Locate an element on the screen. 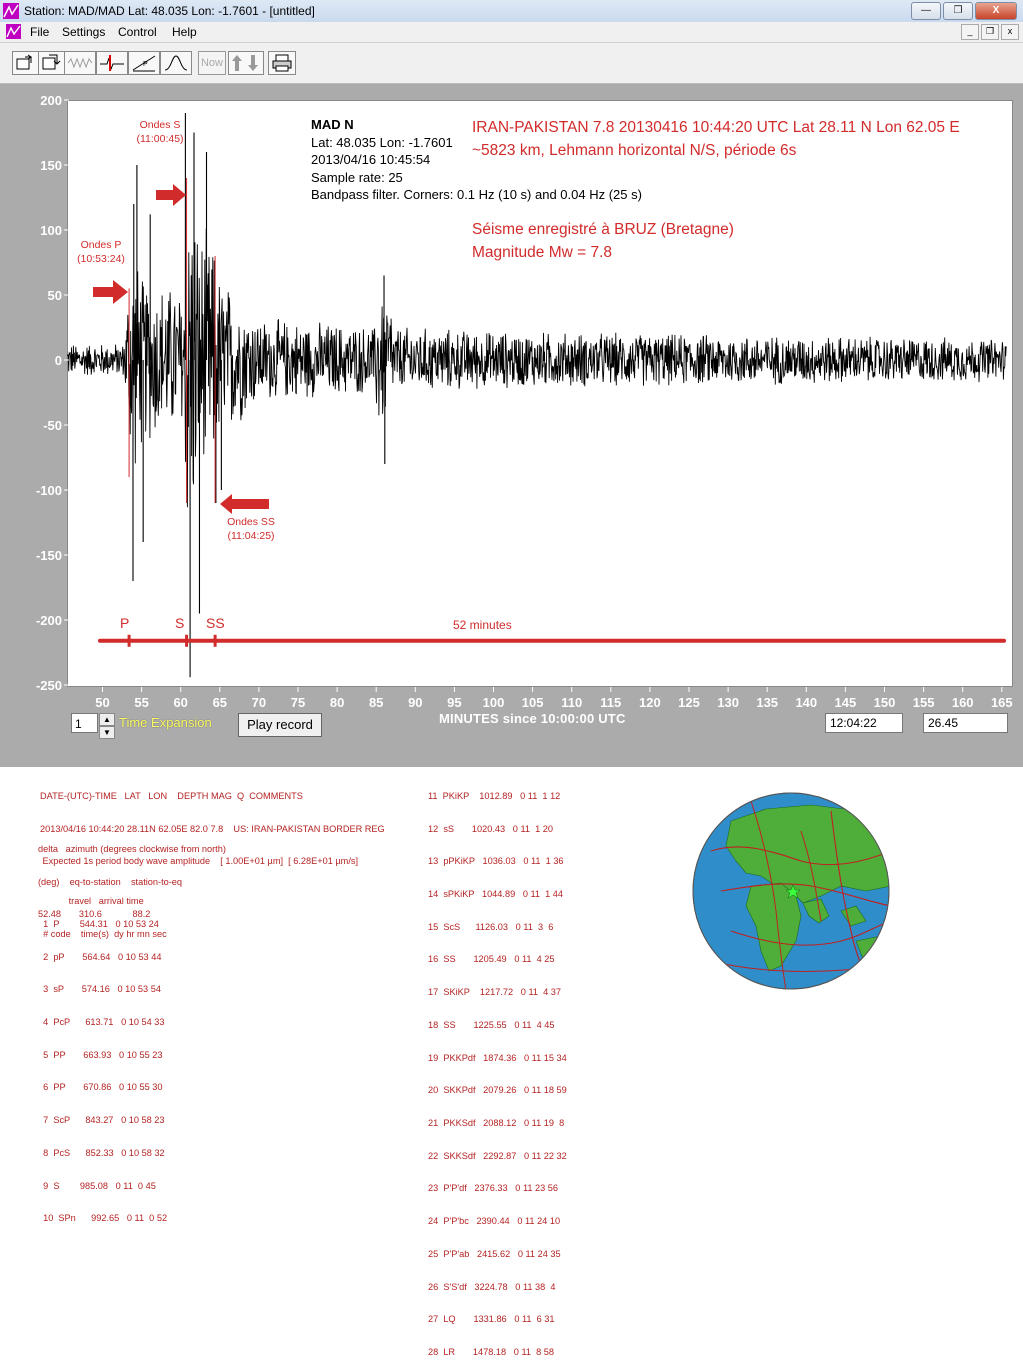  menu-settings: Settings is located at coordinates (83, 32).